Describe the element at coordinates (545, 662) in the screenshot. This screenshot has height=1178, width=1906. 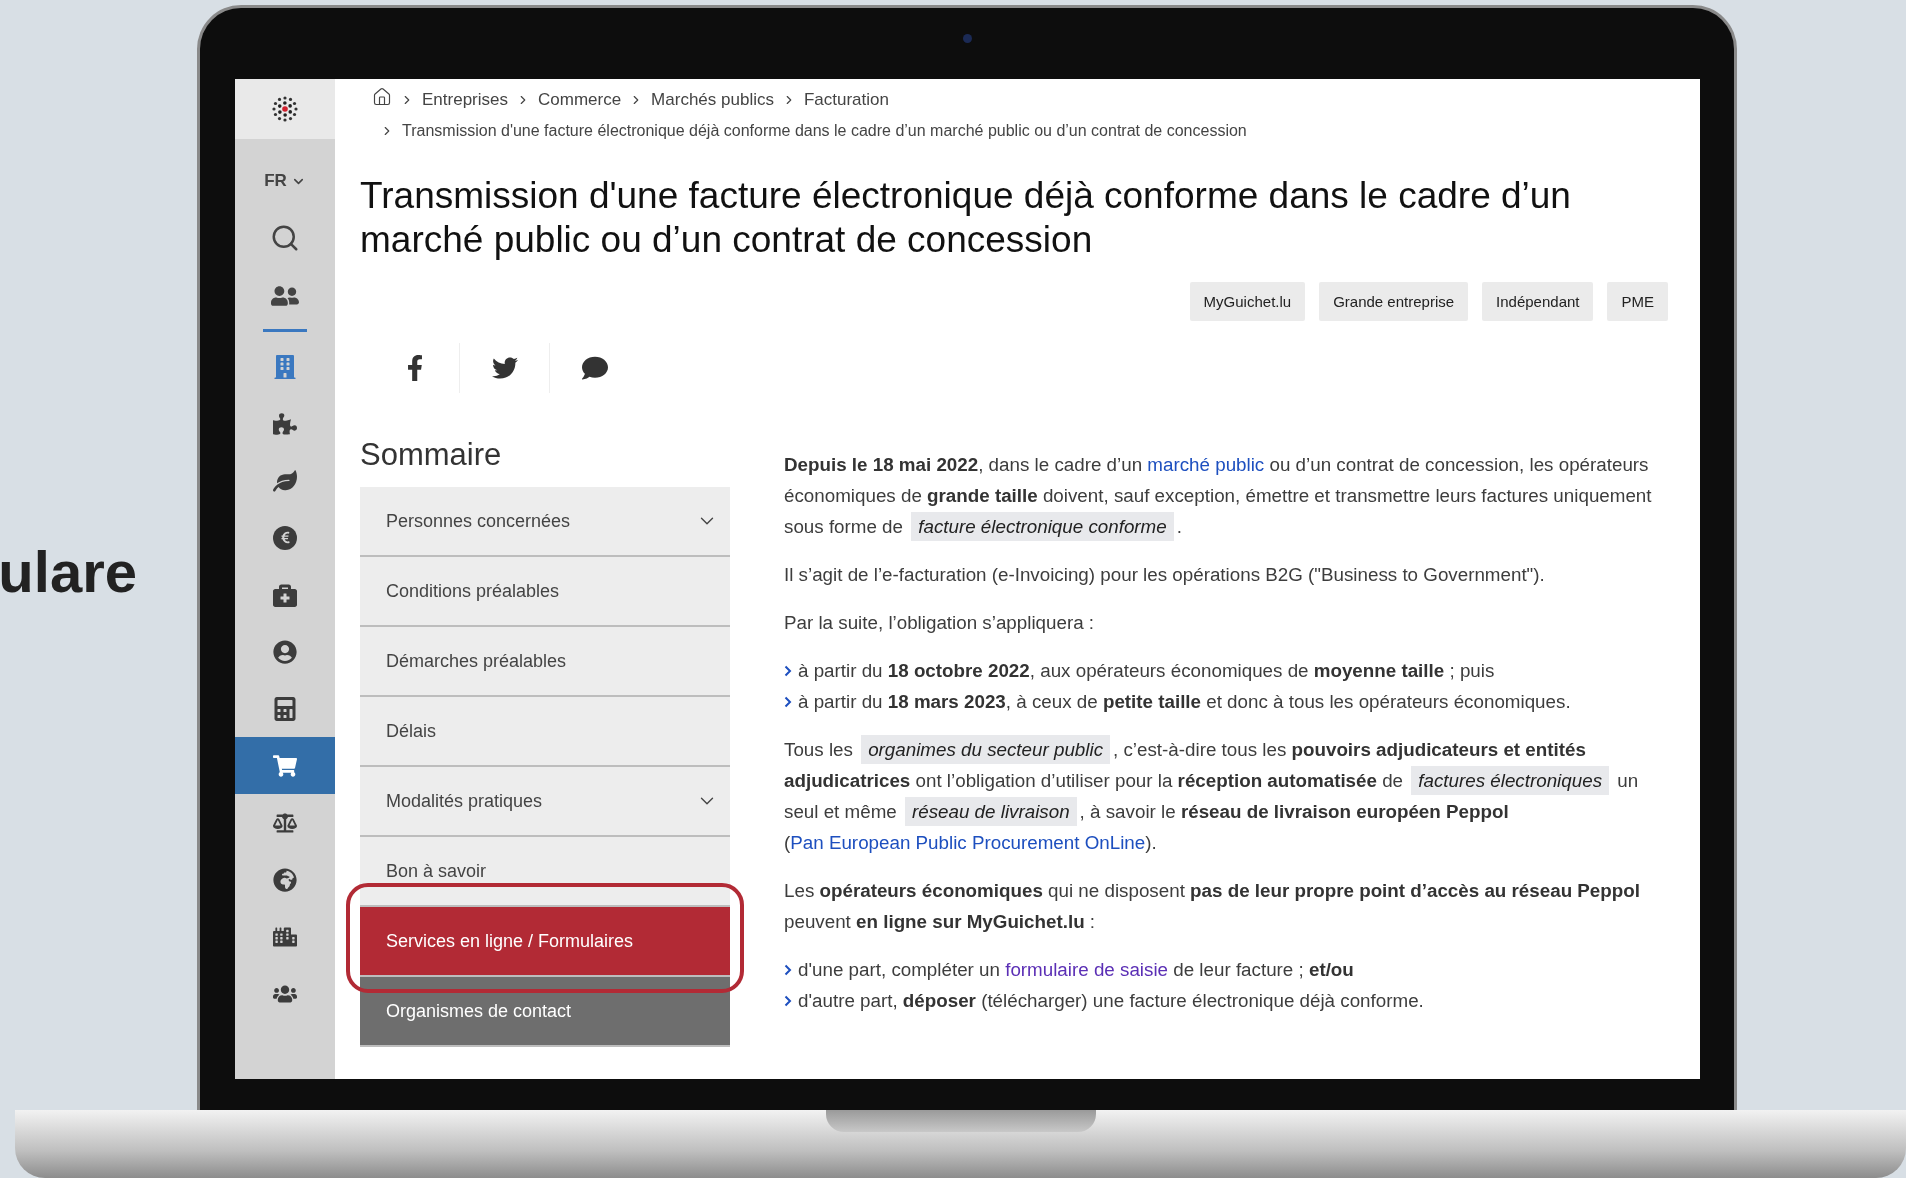
I see `summary-item: Démarches préalables` at that location.